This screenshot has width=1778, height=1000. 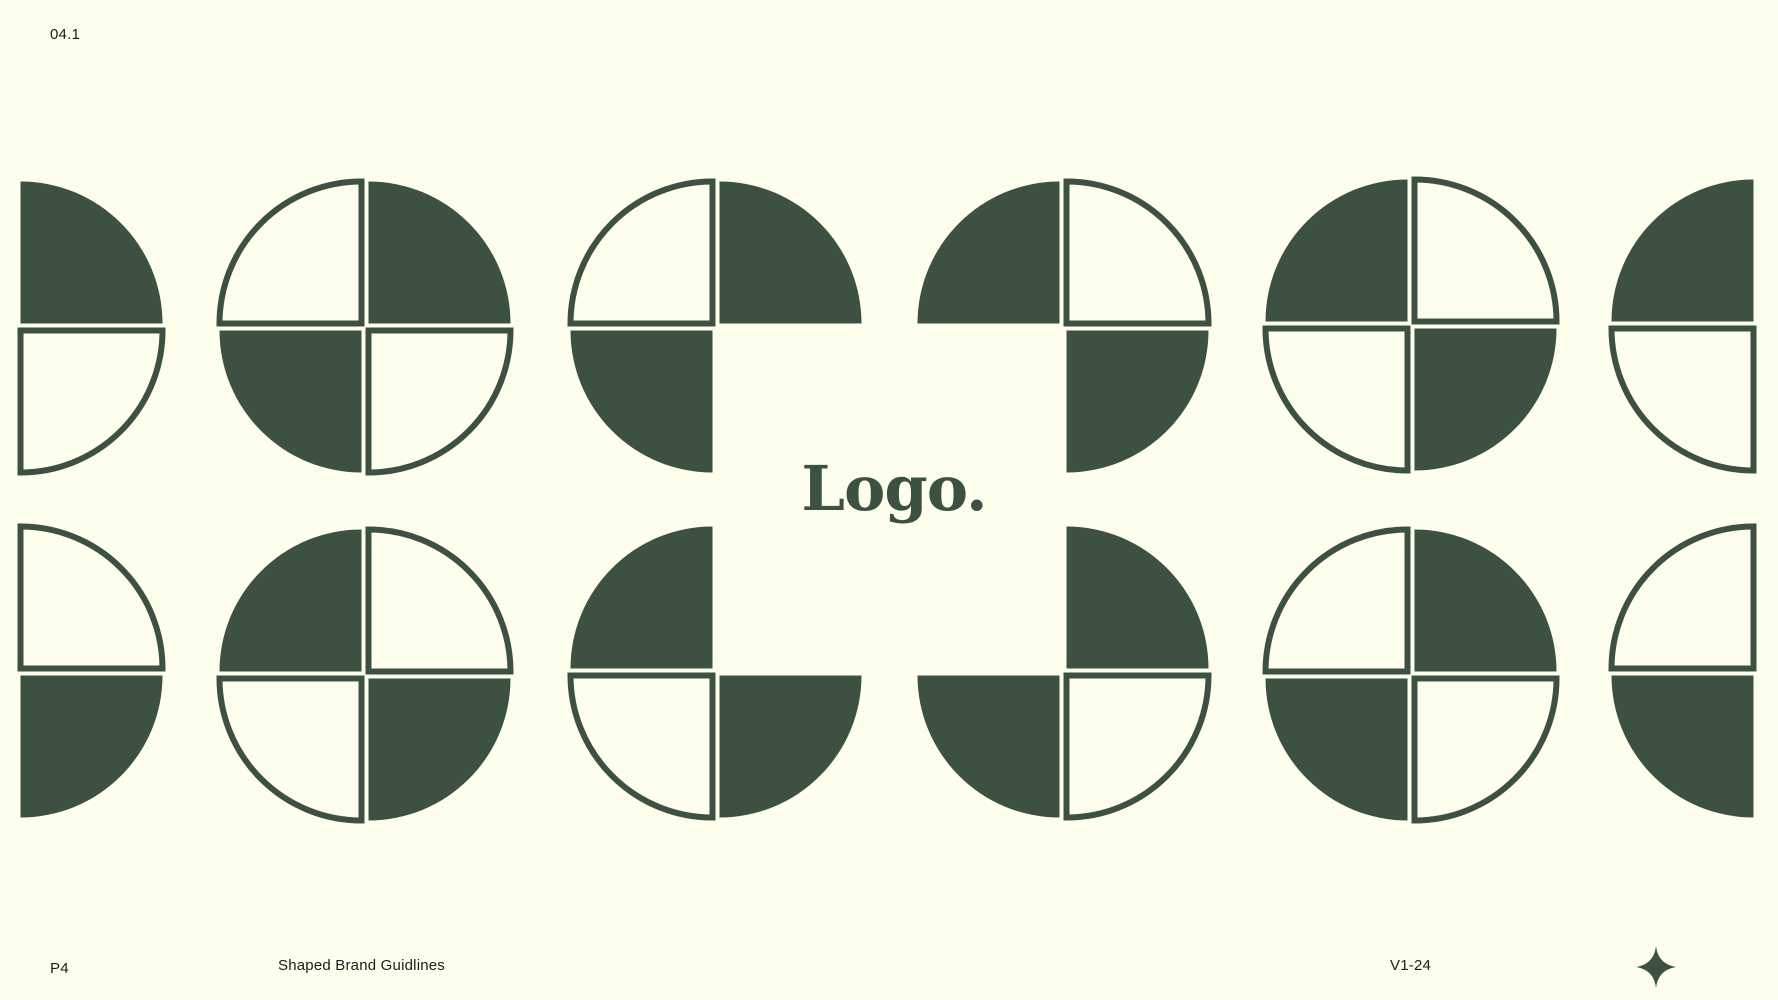 What do you see at coordinates (59, 968) in the screenshot?
I see `page-number: P4` at bounding box center [59, 968].